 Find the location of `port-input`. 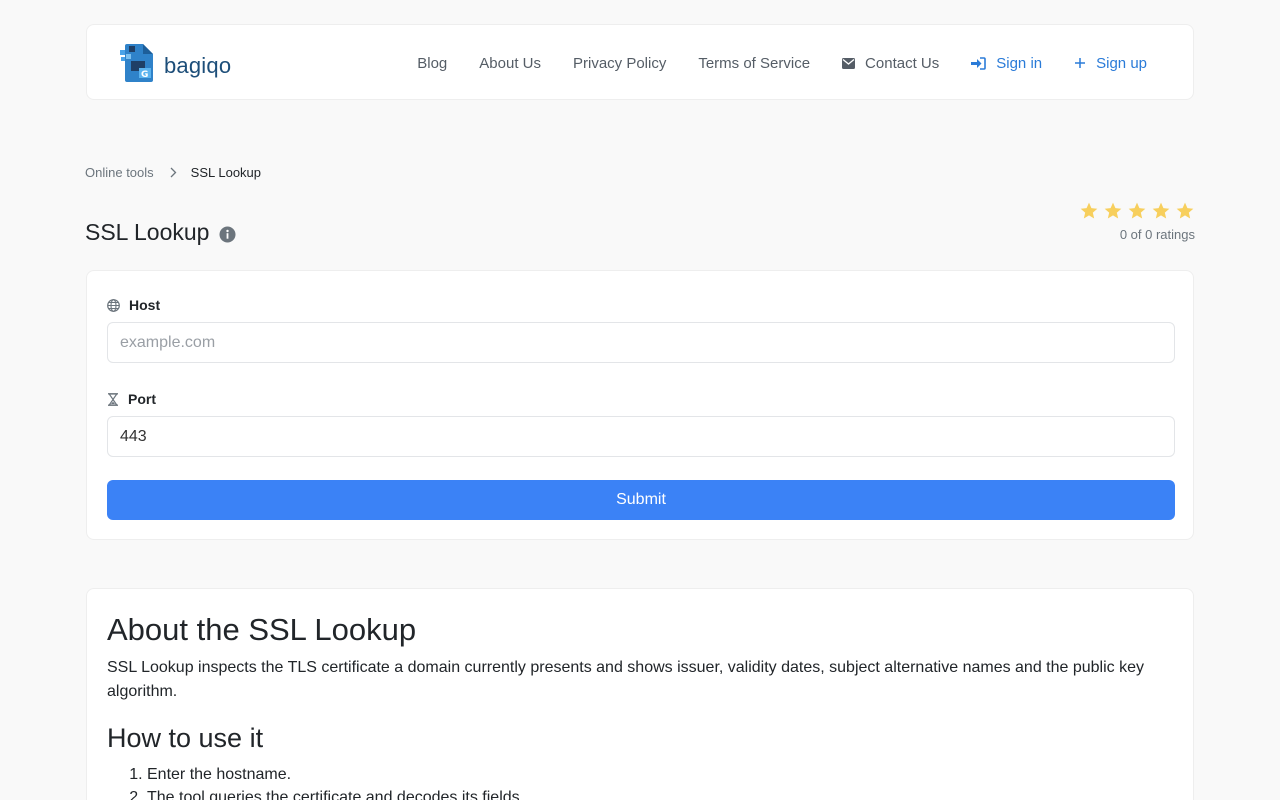

port-input is located at coordinates (641, 436).